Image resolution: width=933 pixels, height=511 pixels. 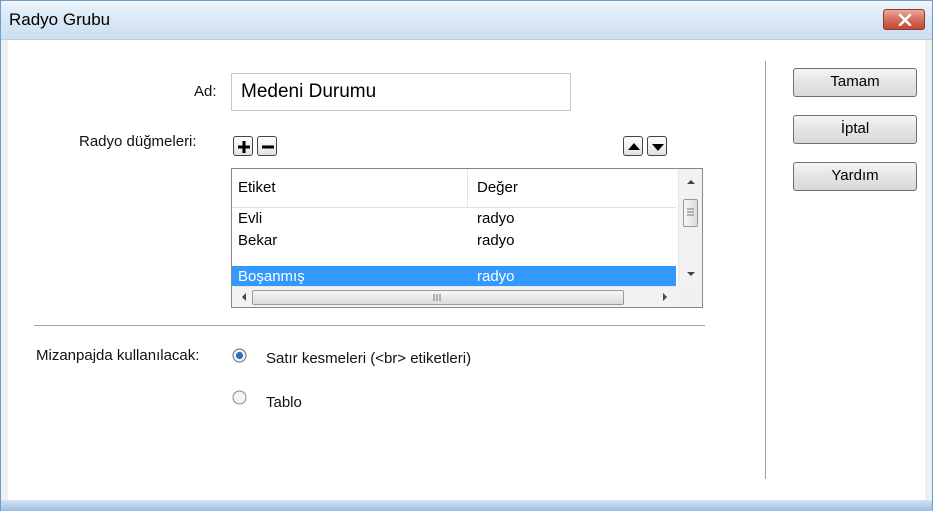 What do you see at coordinates (401, 92) in the screenshot?
I see `name-input` at bounding box center [401, 92].